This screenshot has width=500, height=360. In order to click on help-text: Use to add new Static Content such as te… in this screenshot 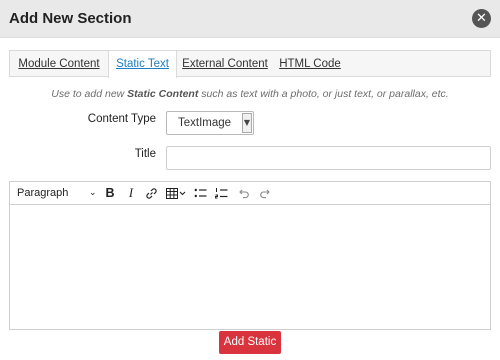, I will do `click(250, 94)`.